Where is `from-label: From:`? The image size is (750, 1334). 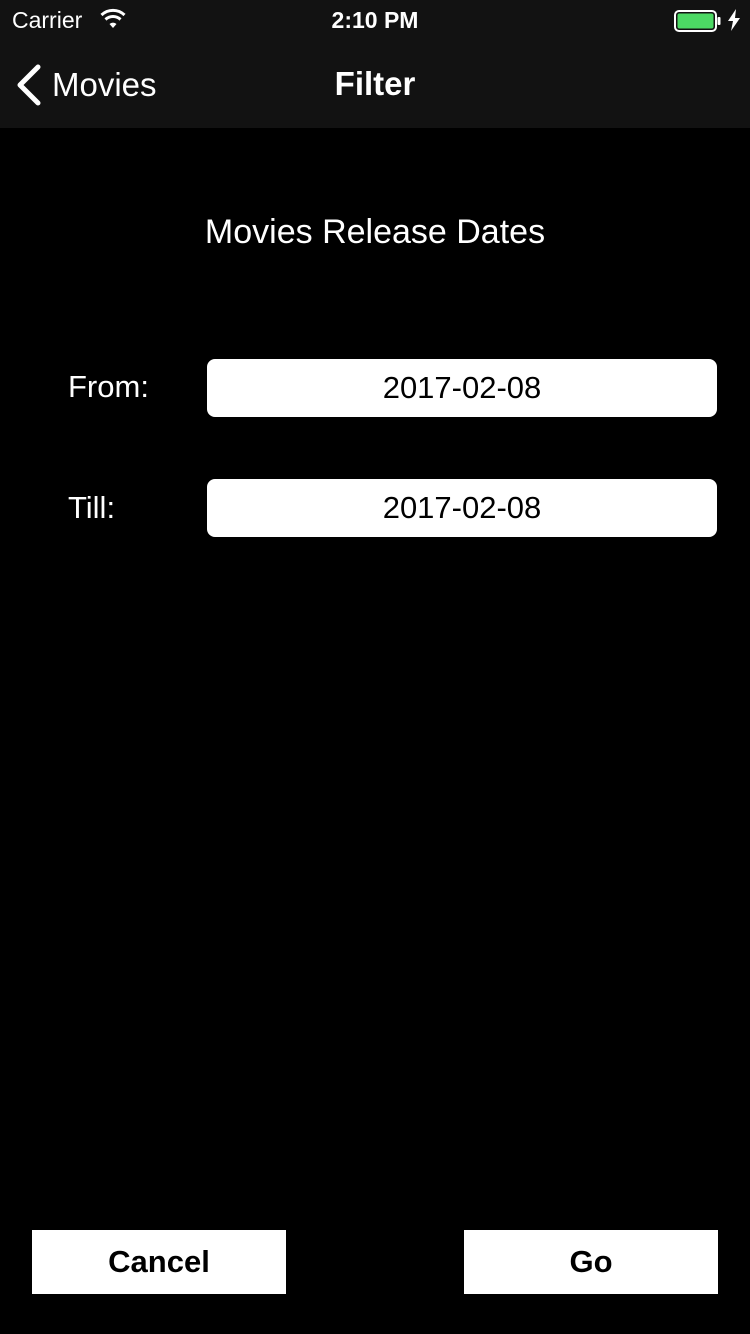
from-label: From: is located at coordinates (108, 386).